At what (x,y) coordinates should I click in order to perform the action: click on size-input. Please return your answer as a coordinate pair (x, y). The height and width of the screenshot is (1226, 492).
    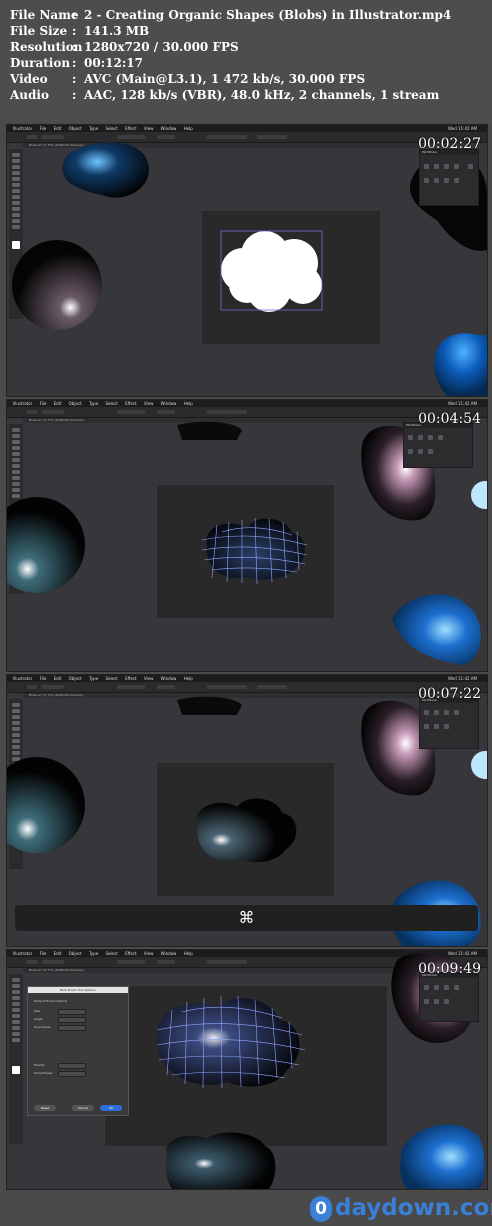
    Looking at the image, I should click on (72, 1012).